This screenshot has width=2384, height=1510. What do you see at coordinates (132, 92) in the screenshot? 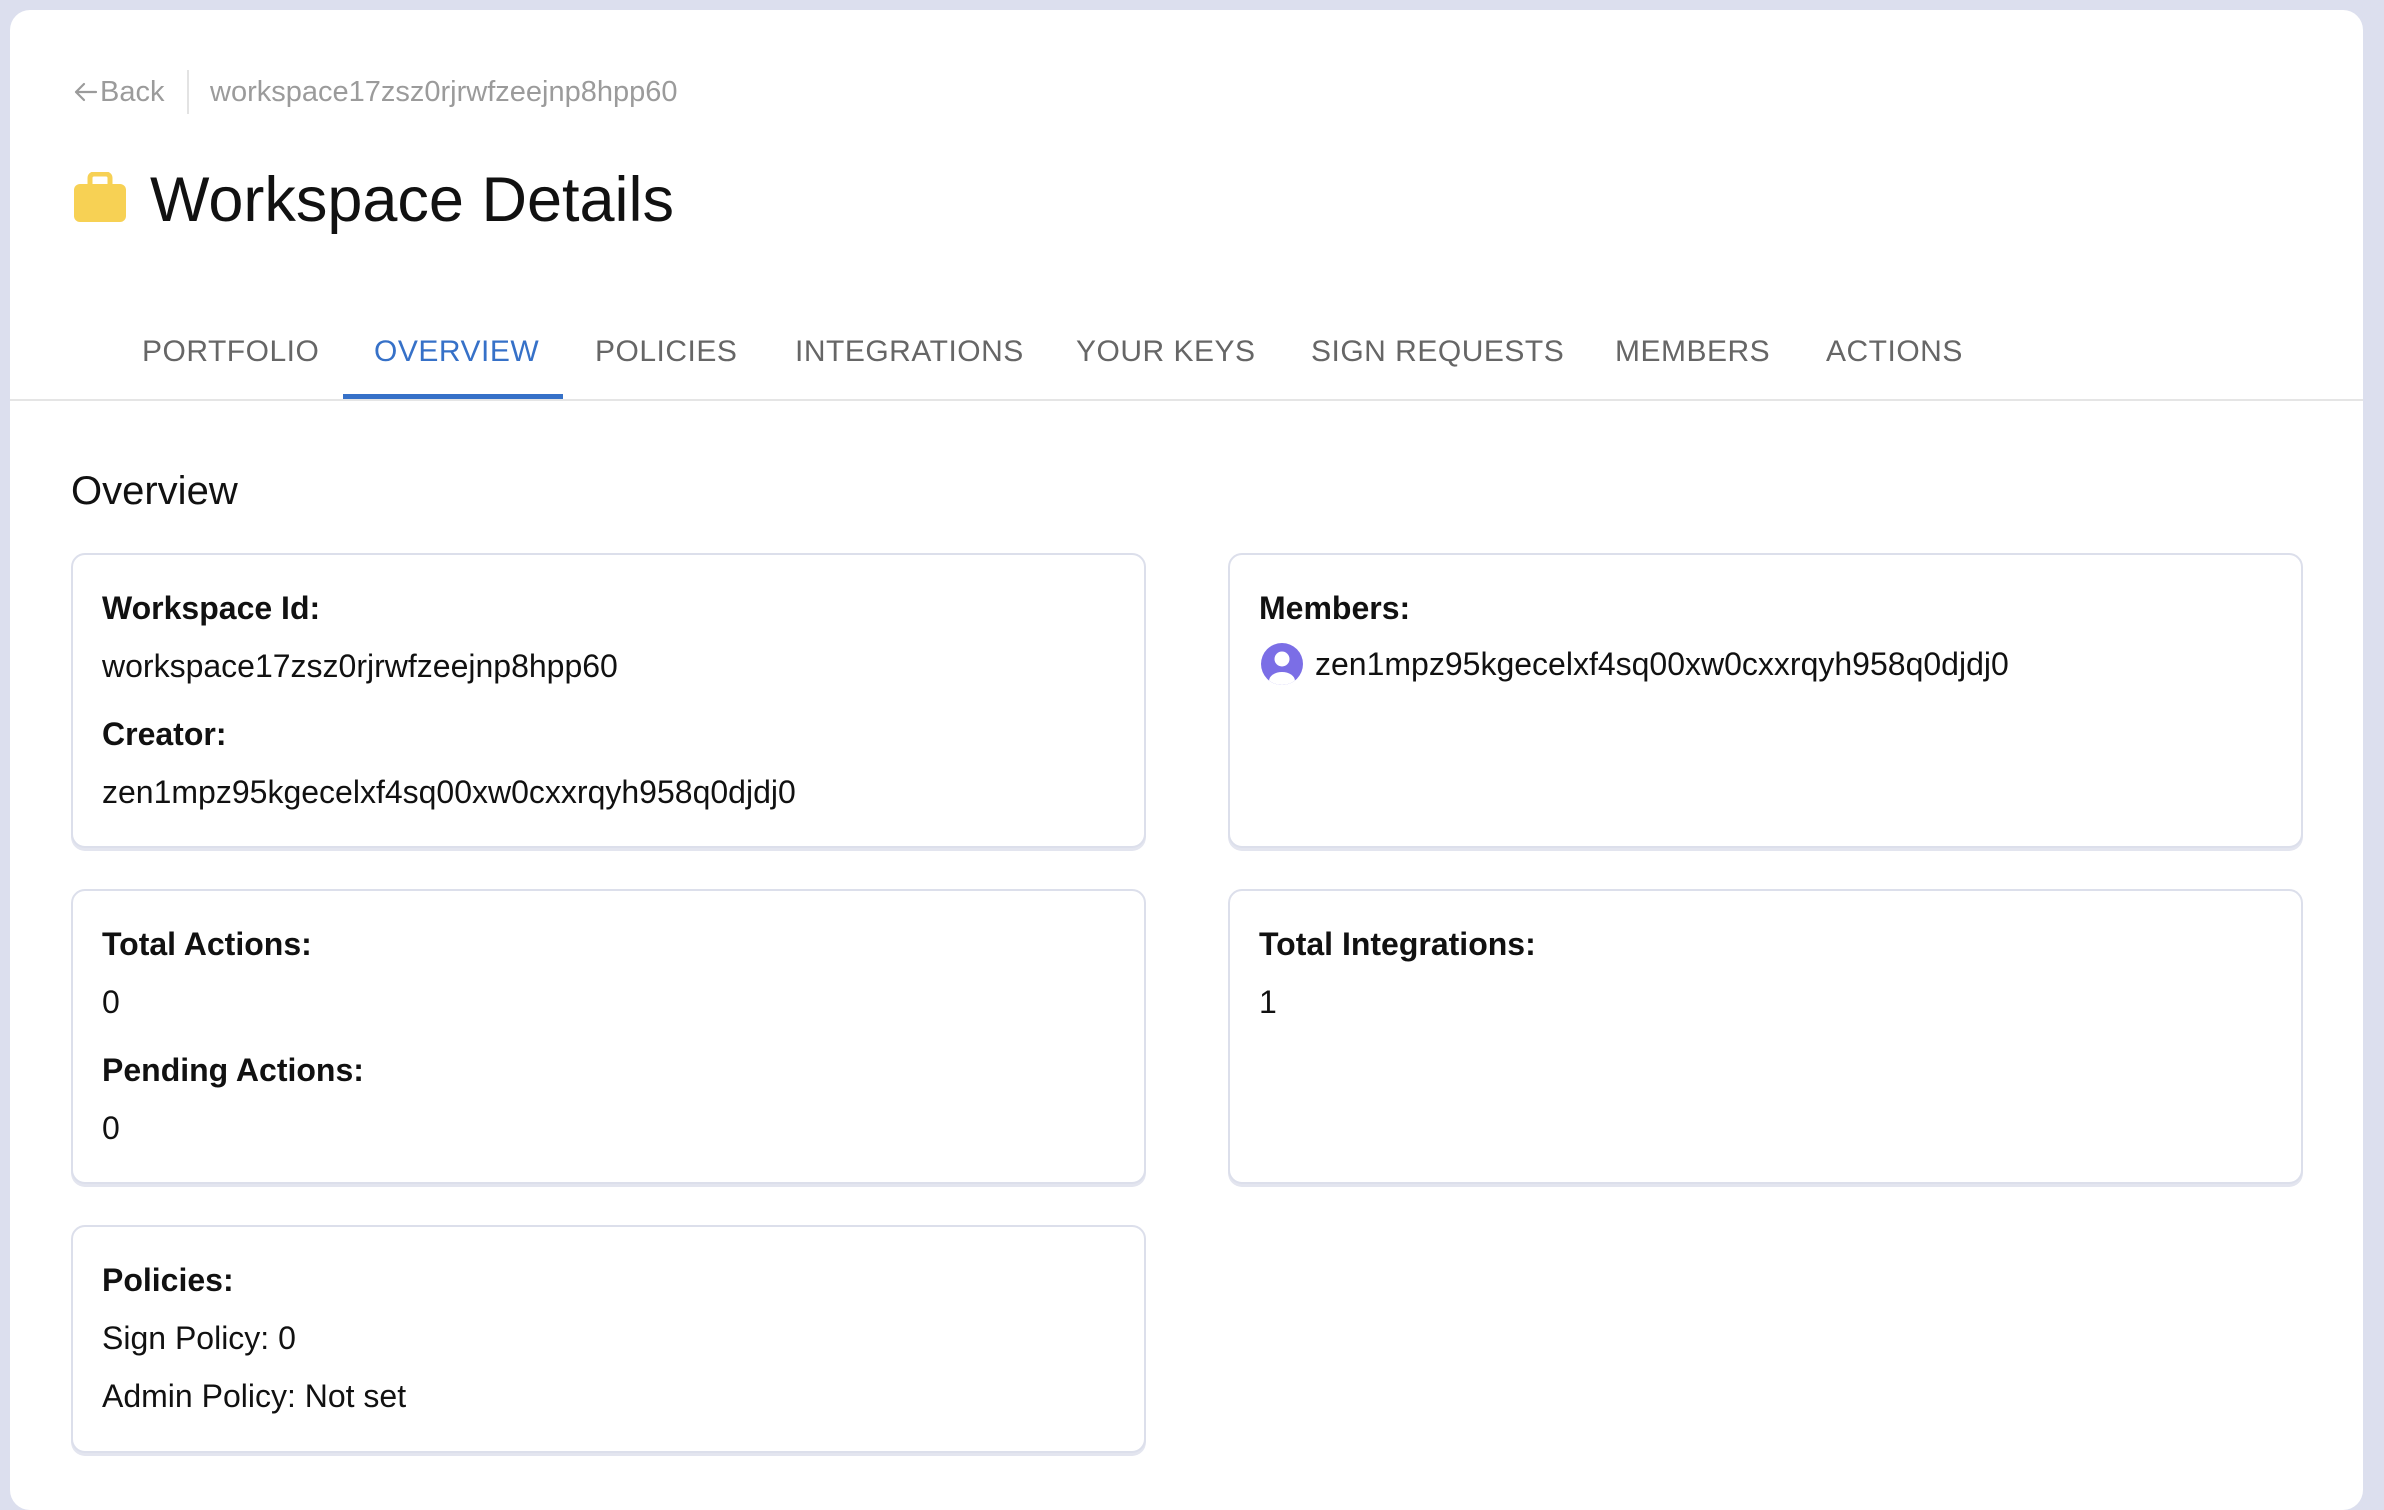
I see `back-label: Back` at bounding box center [132, 92].